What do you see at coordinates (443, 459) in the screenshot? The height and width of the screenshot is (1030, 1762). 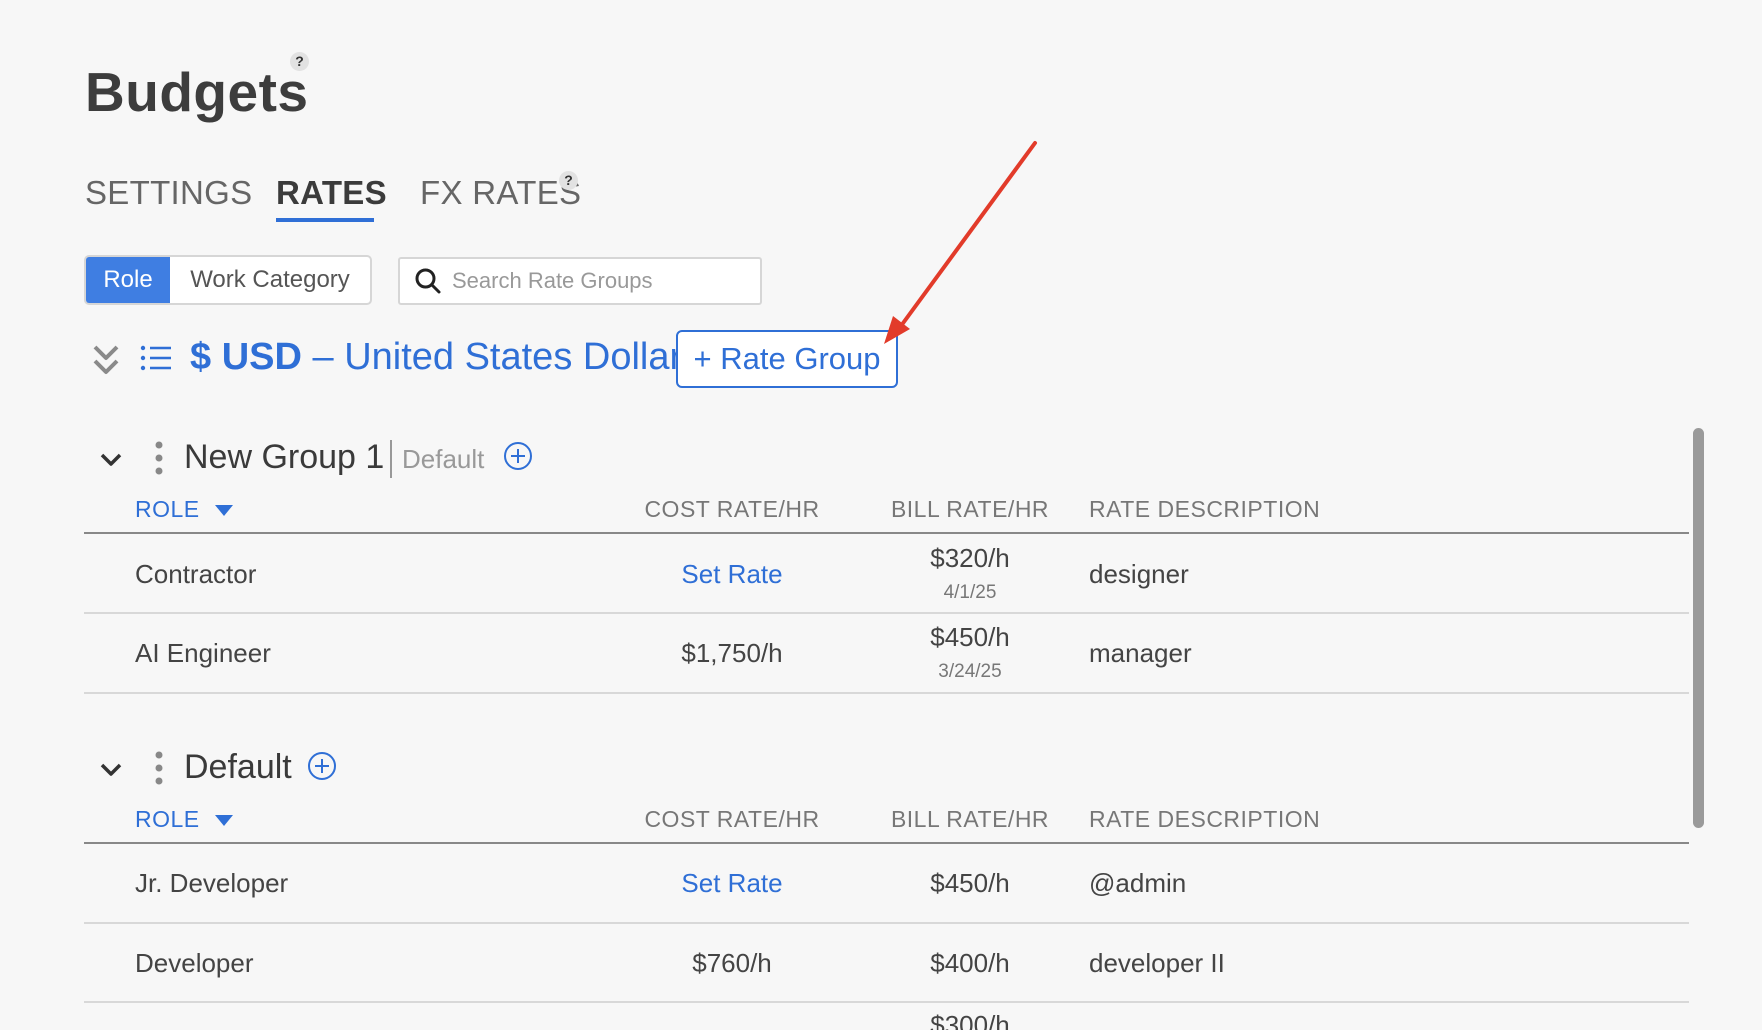 I see `group-default-tag: Default` at bounding box center [443, 459].